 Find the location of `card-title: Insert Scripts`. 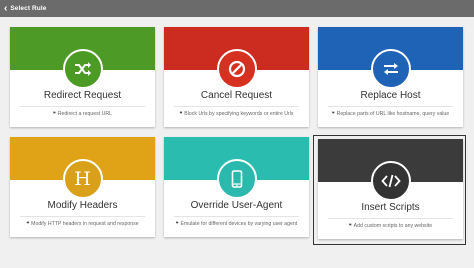

card-title: Insert Scripts is located at coordinates (390, 207).